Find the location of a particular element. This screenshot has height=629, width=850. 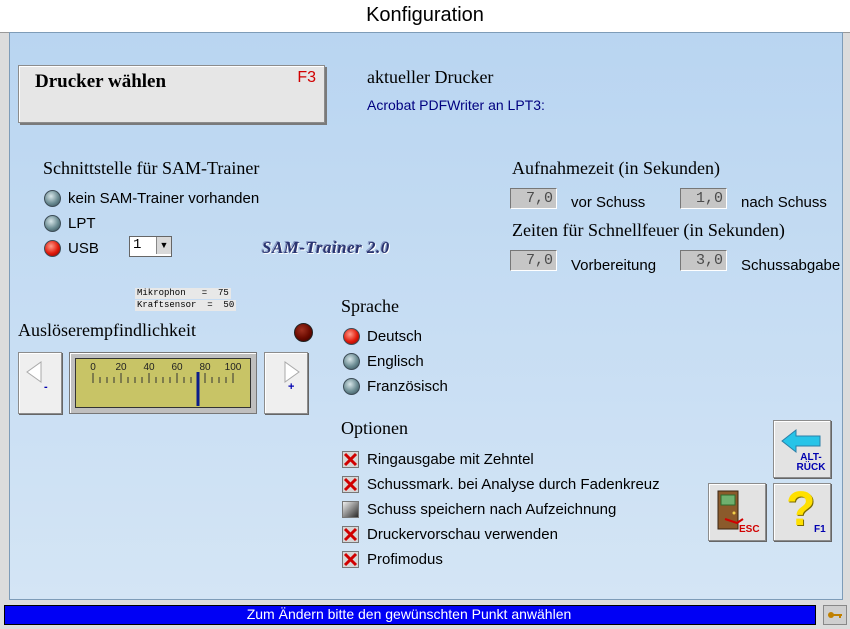

back-button: ALT- RÜCK is located at coordinates (802, 449).